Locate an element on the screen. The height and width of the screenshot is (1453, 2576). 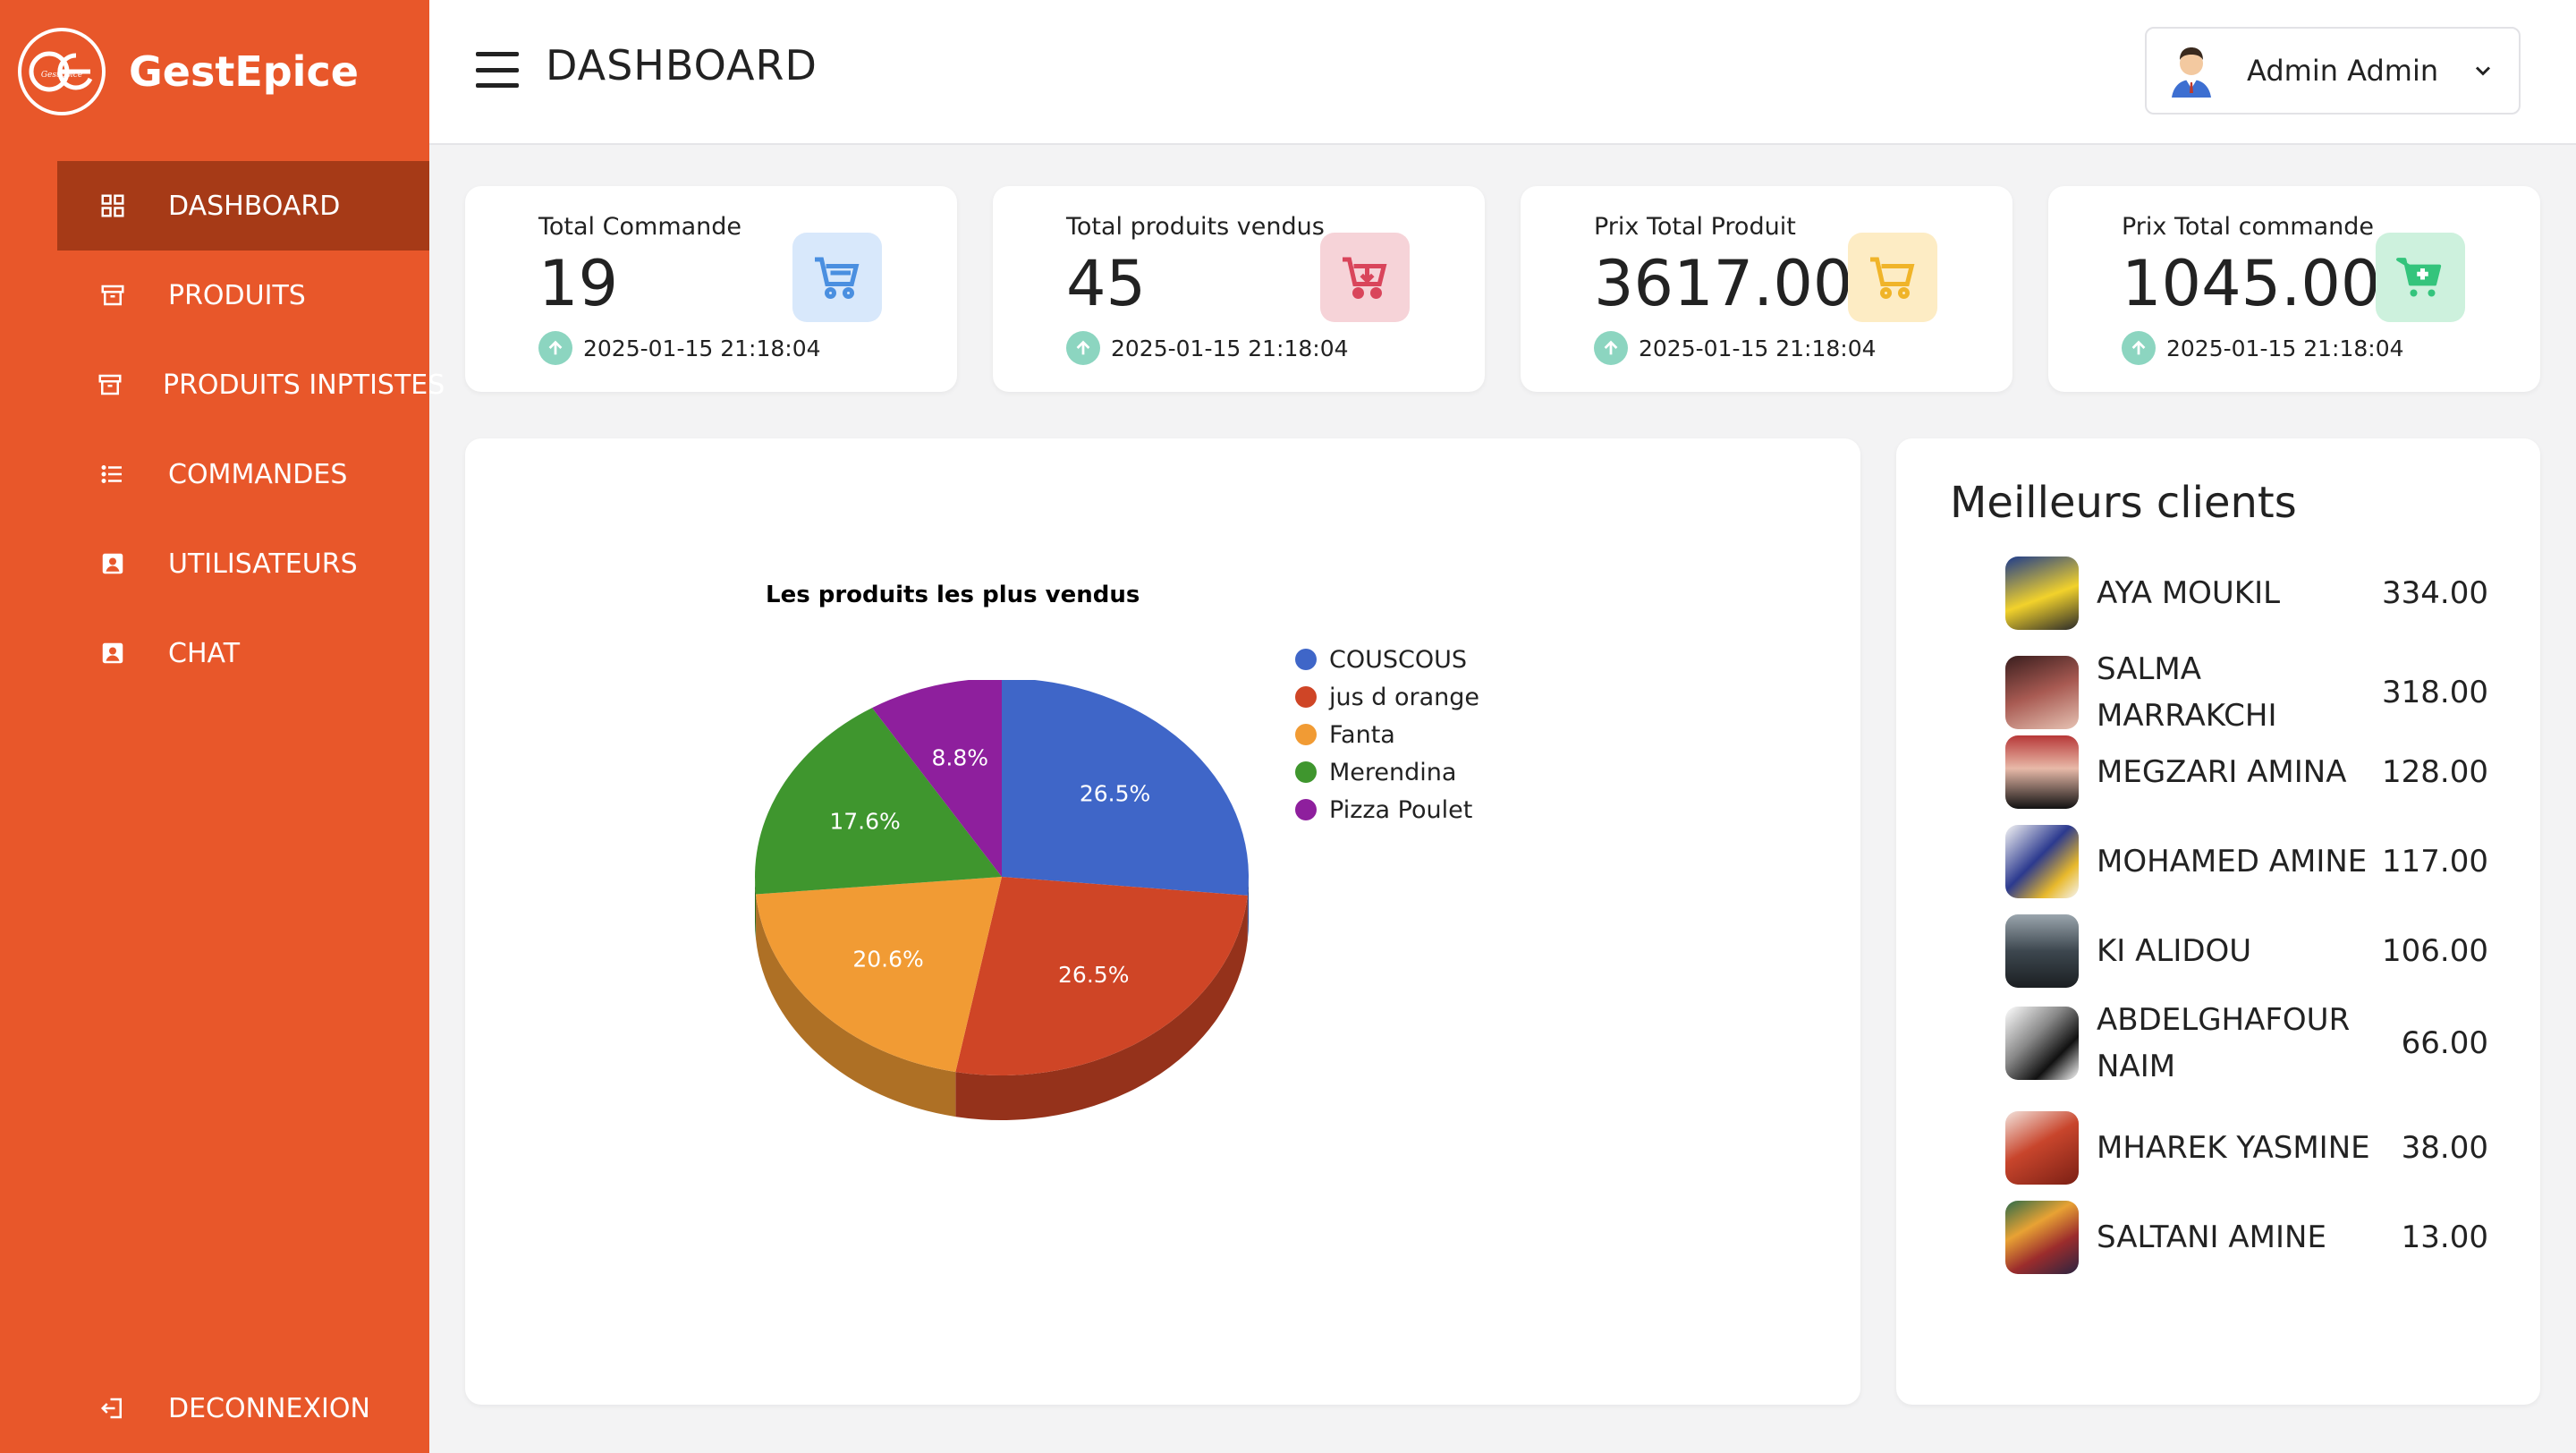
pie-slice-label: 17.6% is located at coordinates (864, 821).